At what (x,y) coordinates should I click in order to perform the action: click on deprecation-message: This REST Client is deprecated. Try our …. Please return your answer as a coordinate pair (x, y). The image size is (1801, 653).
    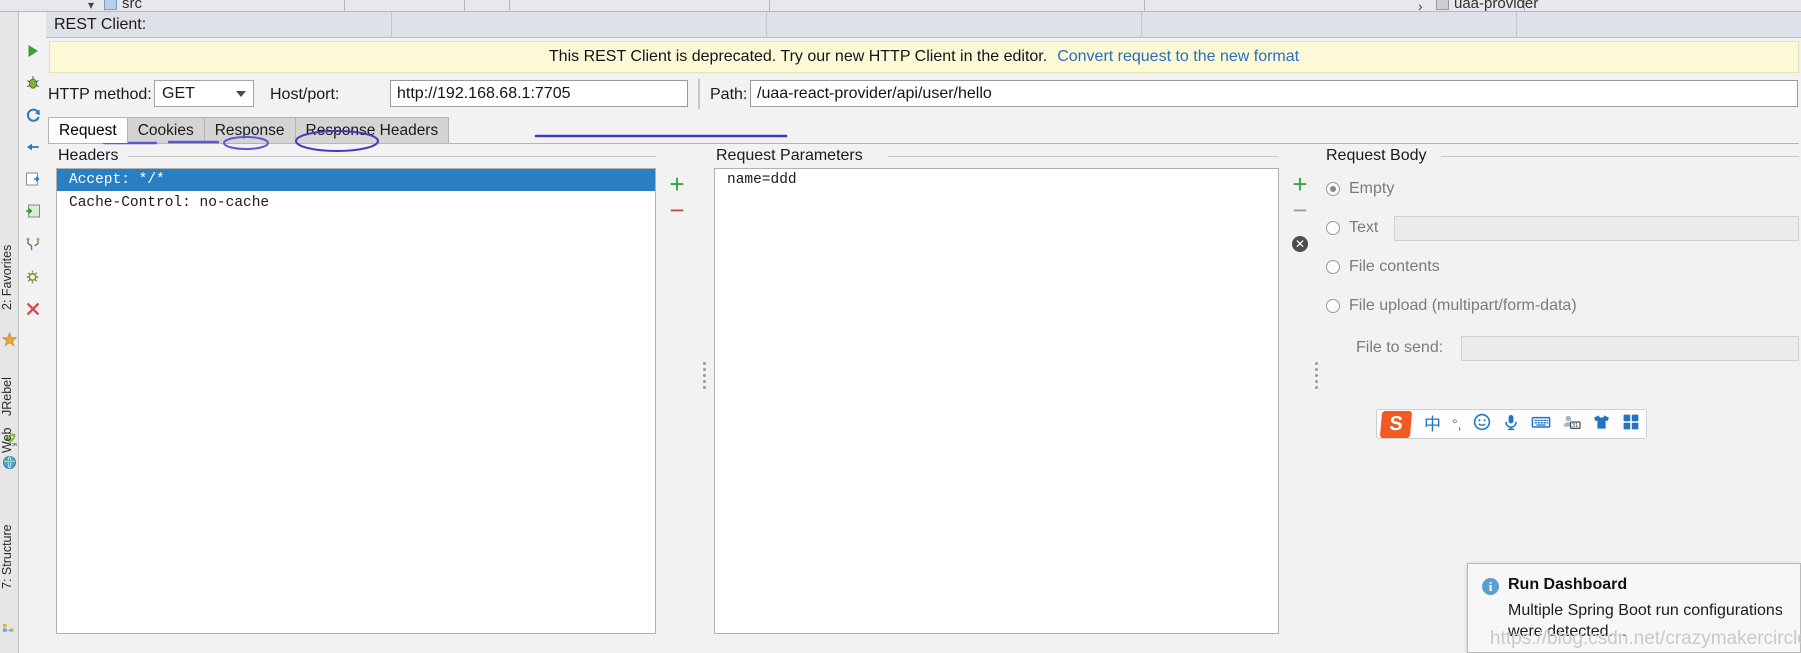
    Looking at the image, I should click on (798, 56).